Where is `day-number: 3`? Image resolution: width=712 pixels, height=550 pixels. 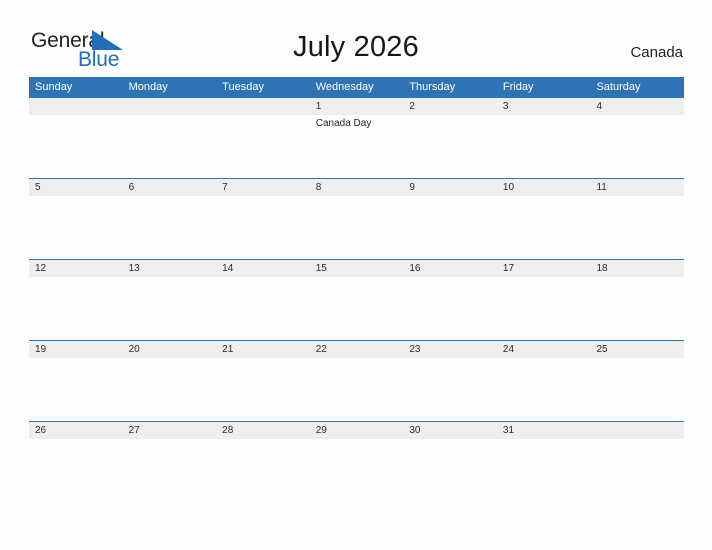 day-number: 3 is located at coordinates (544, 106).